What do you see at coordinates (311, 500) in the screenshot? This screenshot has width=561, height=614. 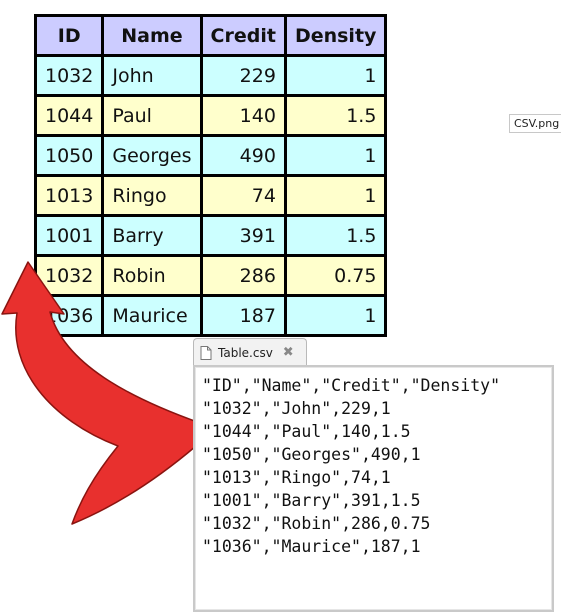 I see `editor-line: "1001","Barry",391,1.5` at bounding box center [311, 500].